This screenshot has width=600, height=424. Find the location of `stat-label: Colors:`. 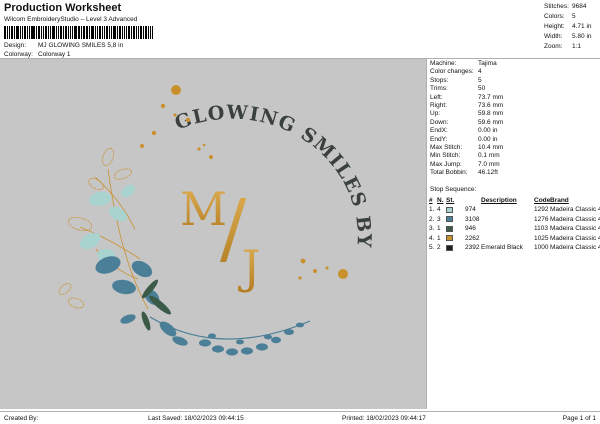

stat-label: Colors: is located at coordinates (554, 16).